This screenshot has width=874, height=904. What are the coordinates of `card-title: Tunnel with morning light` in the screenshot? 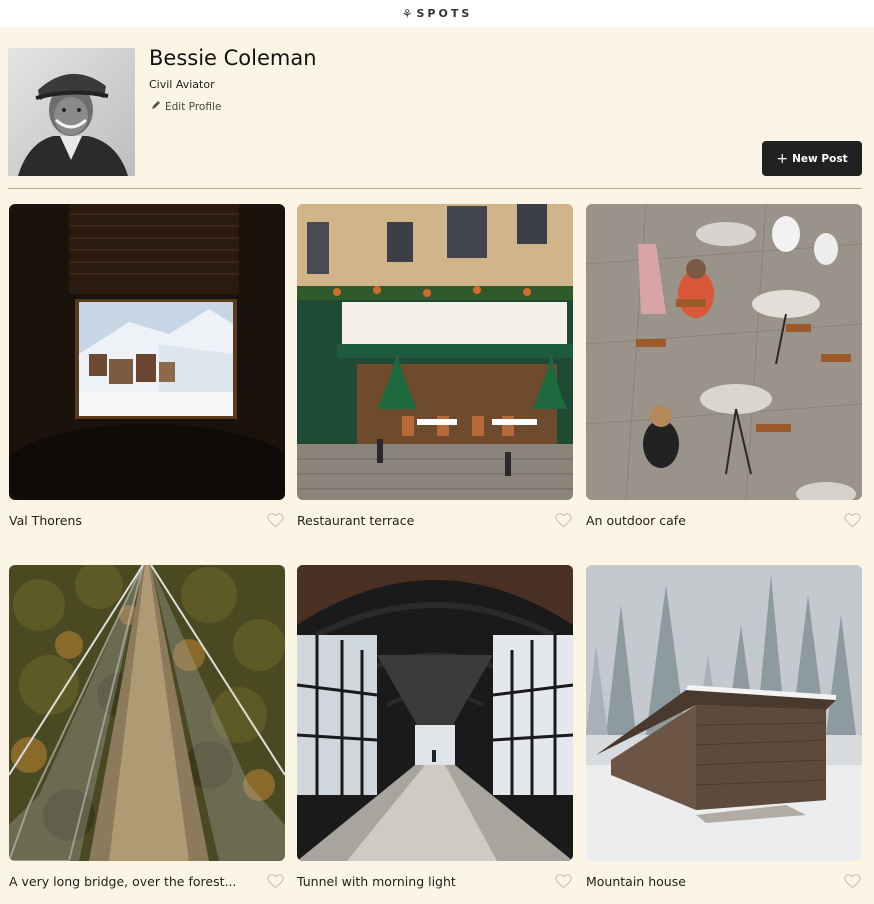 It's located at (376, 881).